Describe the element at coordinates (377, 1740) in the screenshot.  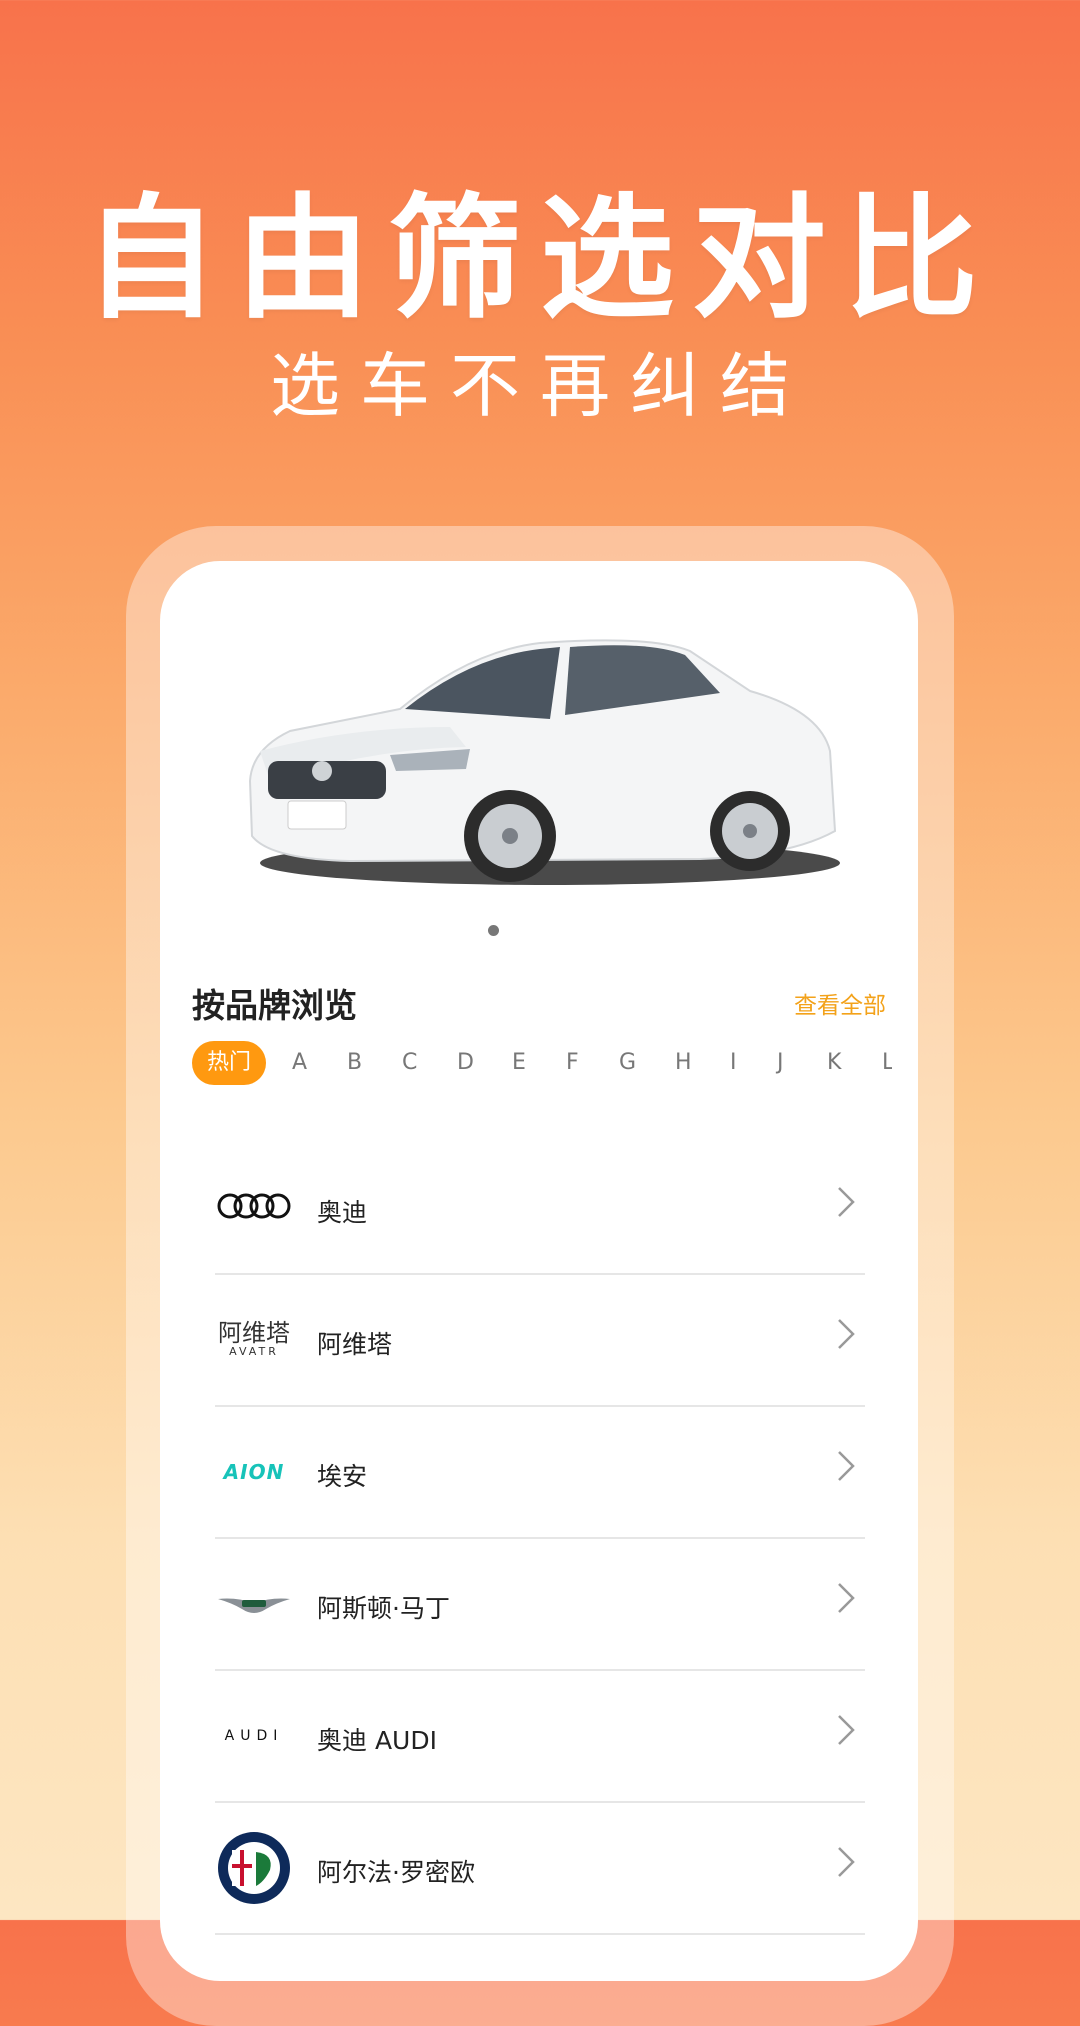
I see `brand-name: 奥迪 AUDI` at that location.